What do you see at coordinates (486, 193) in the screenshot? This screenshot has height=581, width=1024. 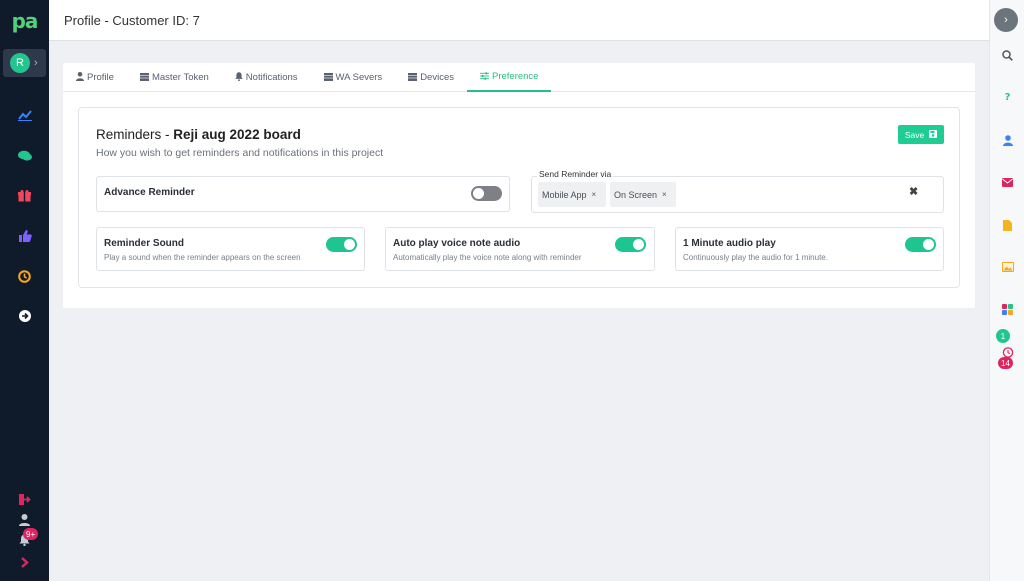 I see `advance-reminder-toggle` at bounding box center [486, 193].